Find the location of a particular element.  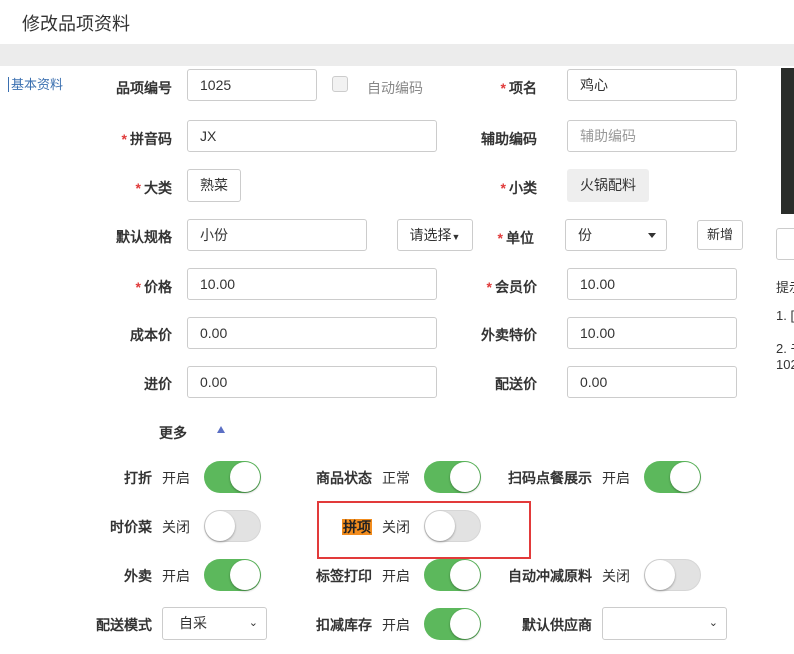

page-title: 修改品项资料 is located at coordinates (76, 24).